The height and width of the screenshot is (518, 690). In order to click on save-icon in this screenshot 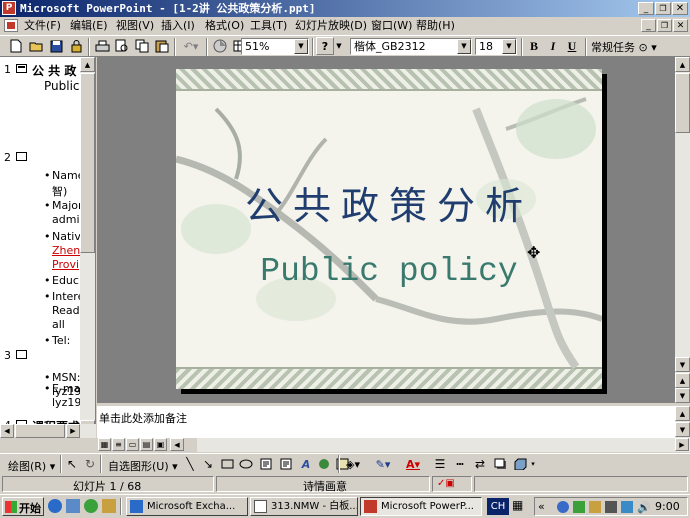, I will do `click(56, 46)`.